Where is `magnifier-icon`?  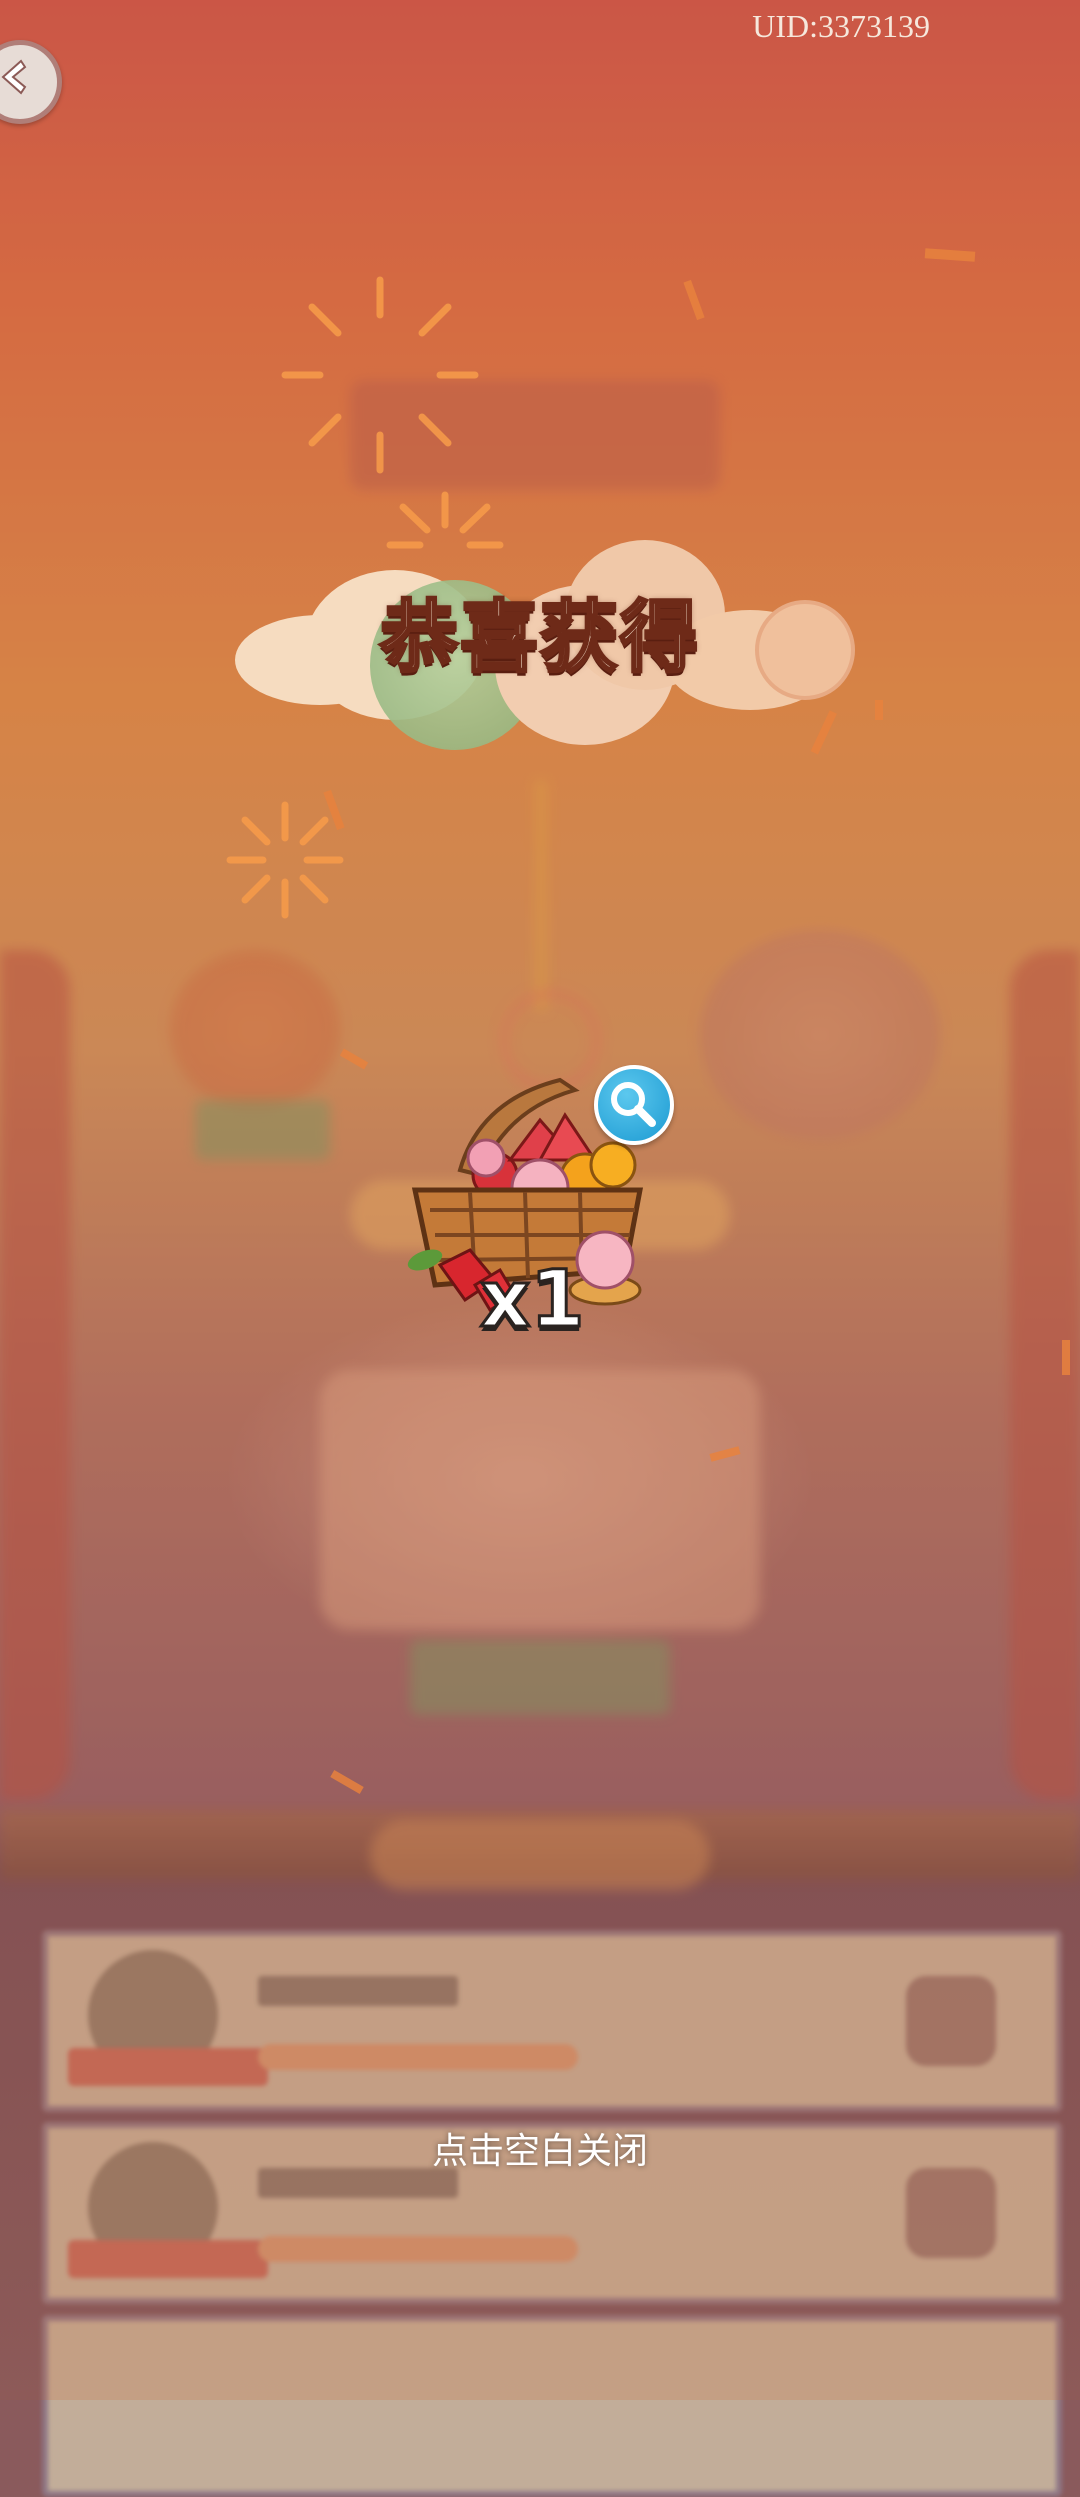 magnifier-icon is located at coordinates (633, 1104).